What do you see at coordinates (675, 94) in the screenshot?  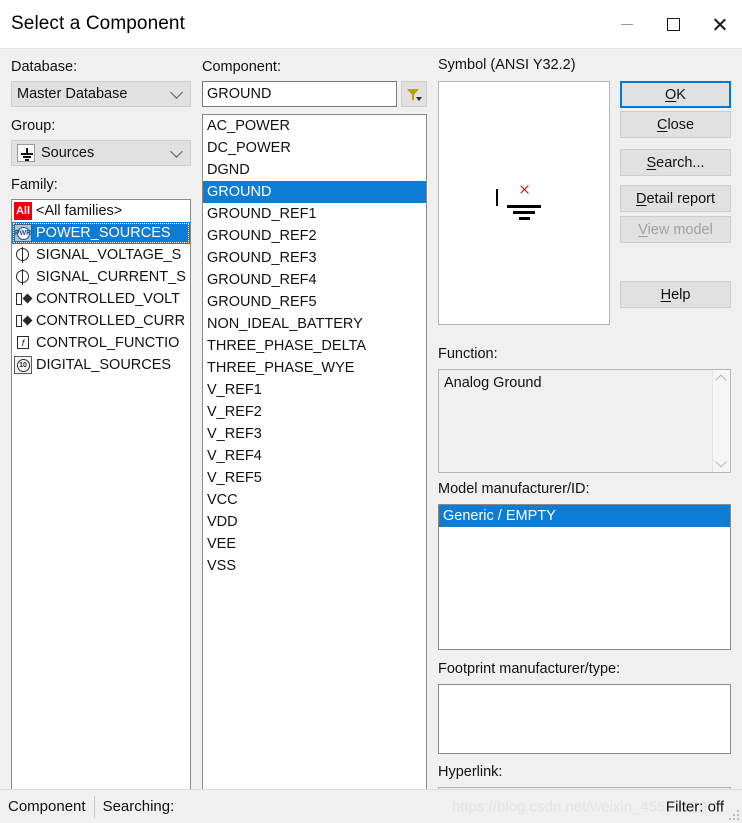 I see `ok-button: OK` at bounding box center [675, 94].